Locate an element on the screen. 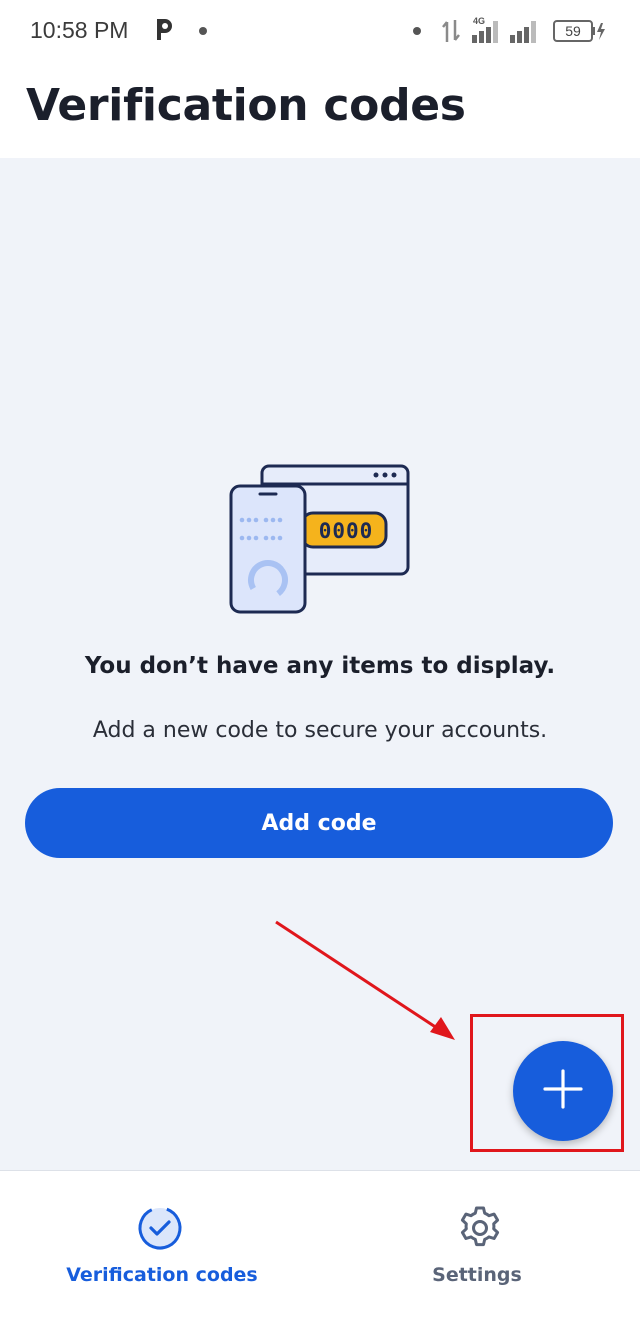 The image size is (640, 1322). status-bar: 10:58 PM 4G 59 is located at coordinates (320, 31).